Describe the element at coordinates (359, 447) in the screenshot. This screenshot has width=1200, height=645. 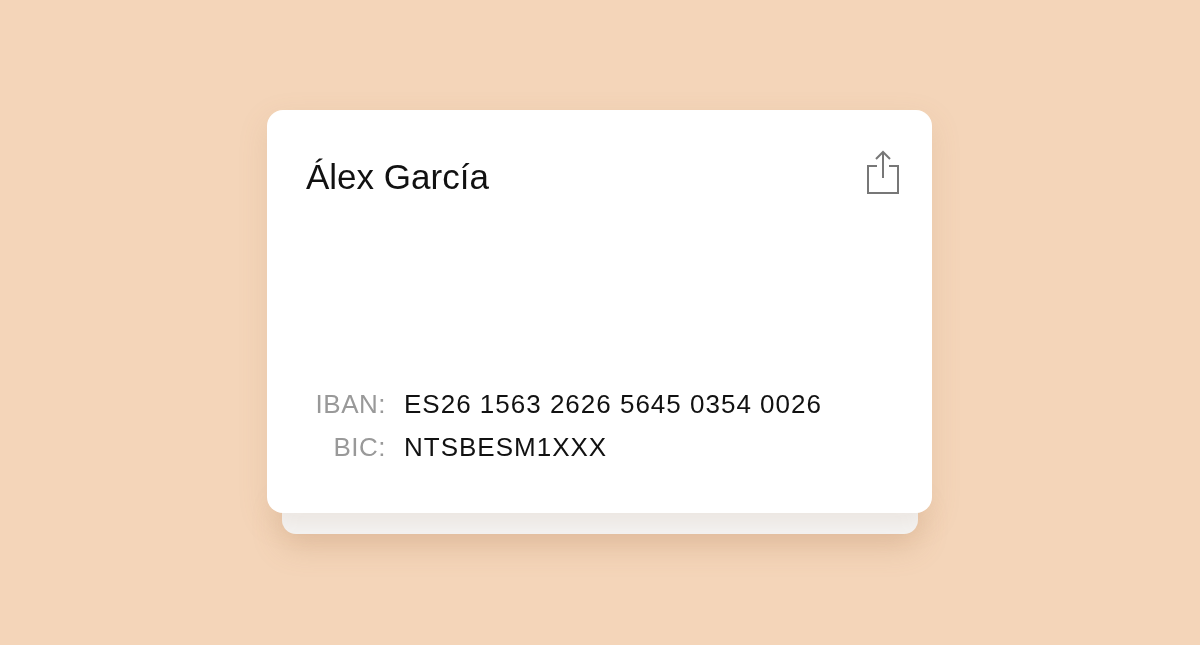
I see `field-label: BIC:` at that location.